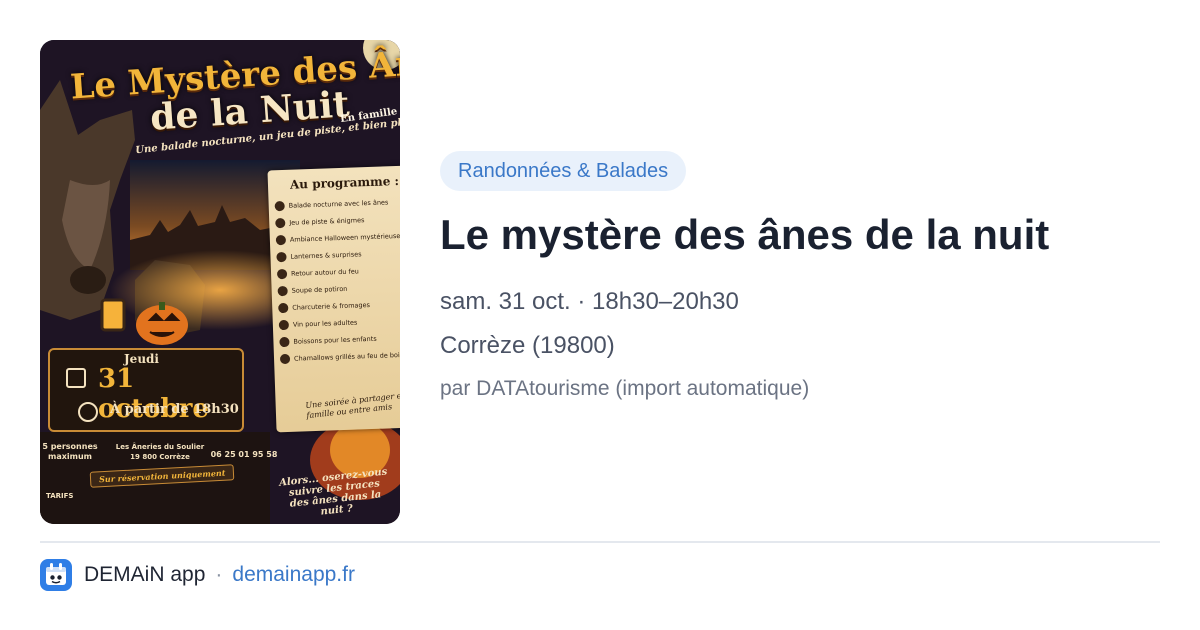  Describe the element at coordinates (589, 301) in the screenshot. I see `event-datetime: sam. 31 oct. · 18h30–20h30` at that location.